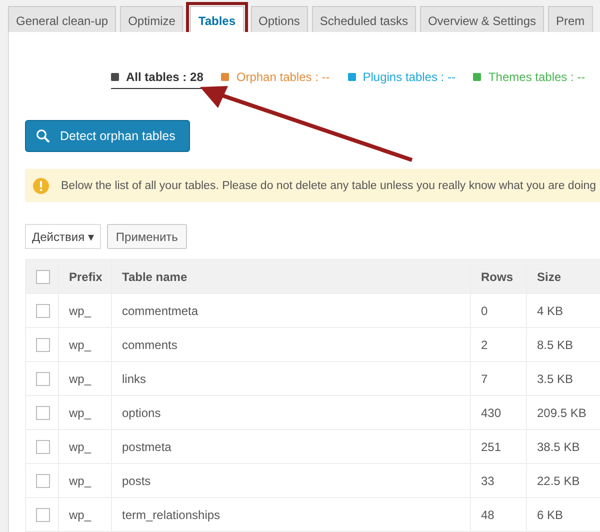 The width and height of the screenshot is (600, 532). I want to click on warning-icon, so click(41, 186).